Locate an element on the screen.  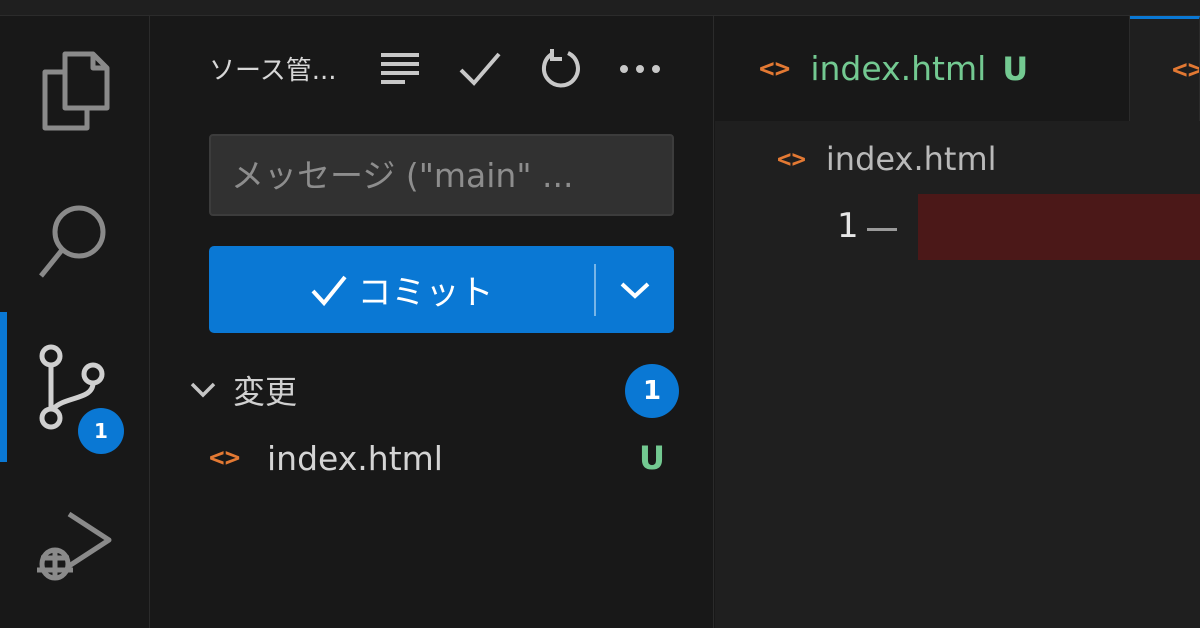
refresh-icon is located at coordinates (560, 68).